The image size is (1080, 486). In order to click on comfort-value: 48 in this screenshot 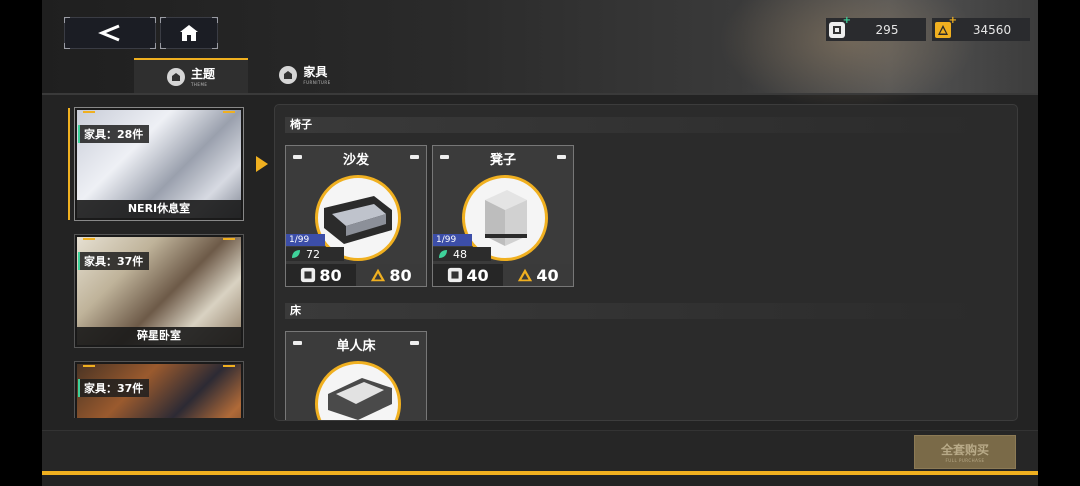, I will do `click(462, 254)`.